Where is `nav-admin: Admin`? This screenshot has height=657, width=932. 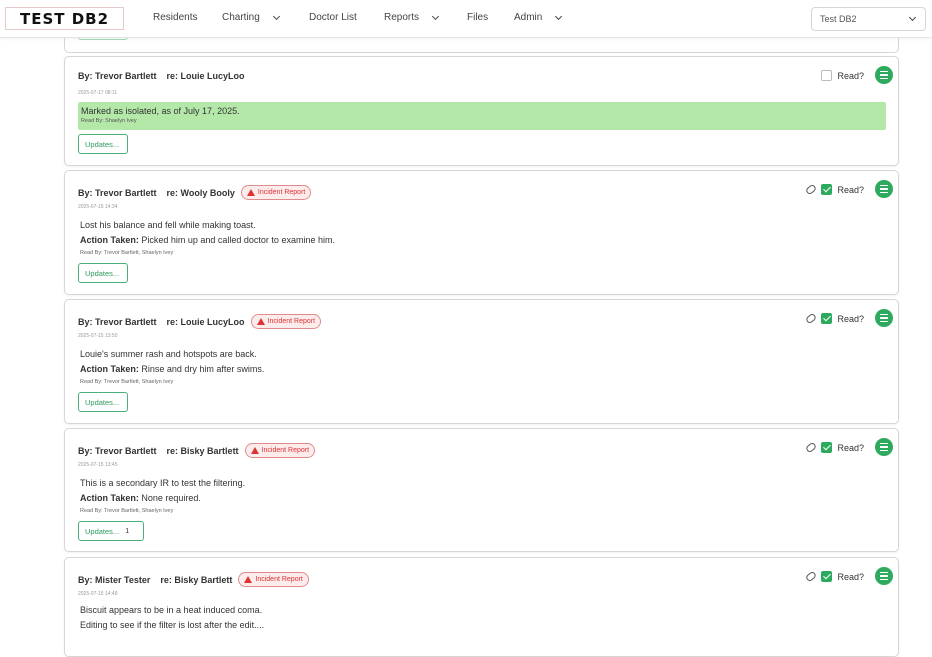 nav-admin: Admin is located at coordinates (538, 17).